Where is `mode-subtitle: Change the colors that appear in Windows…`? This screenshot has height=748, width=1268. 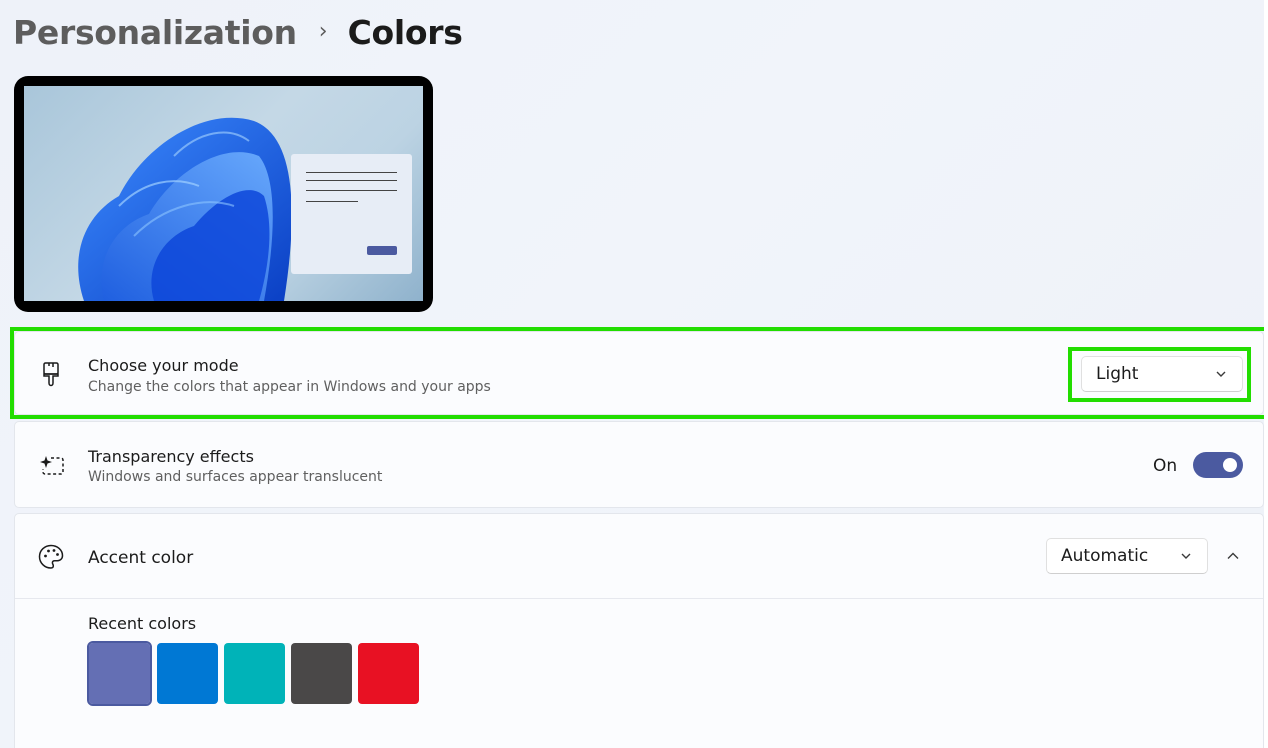
mode-subtitle: Change the colors that appear in Windows… is located at coordinates (289, 387).